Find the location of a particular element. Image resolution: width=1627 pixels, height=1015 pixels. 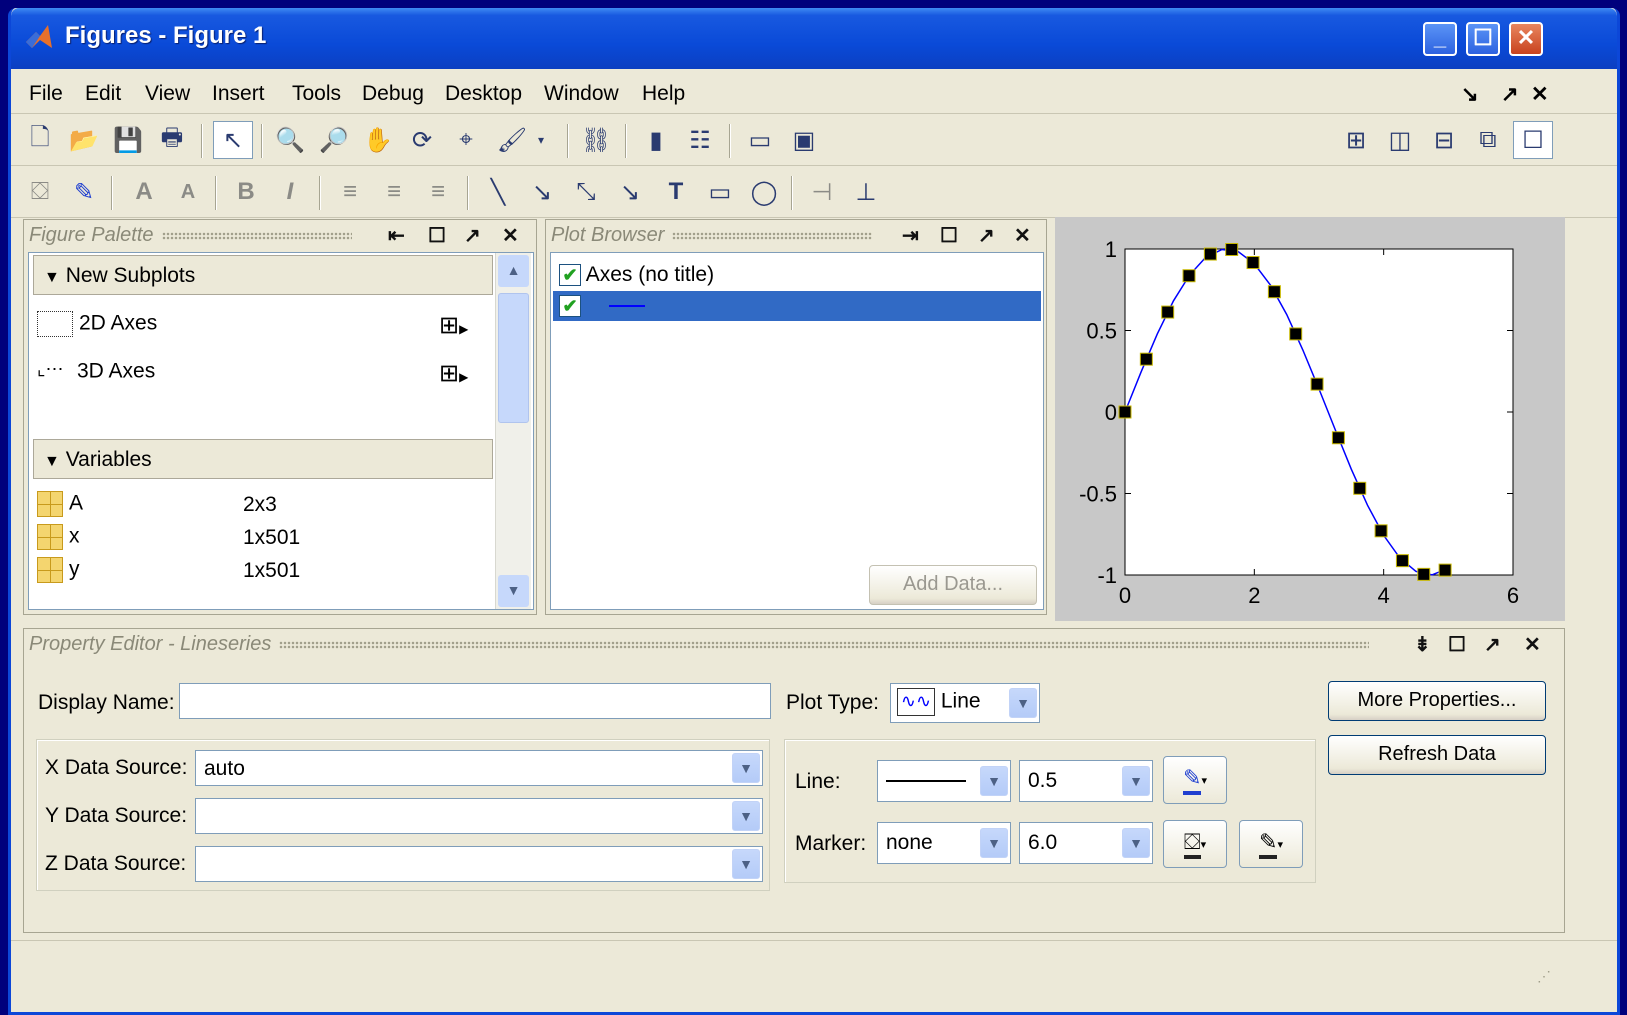

brush-dropdown-icon: ▾ is located at coordinates (541, 140).